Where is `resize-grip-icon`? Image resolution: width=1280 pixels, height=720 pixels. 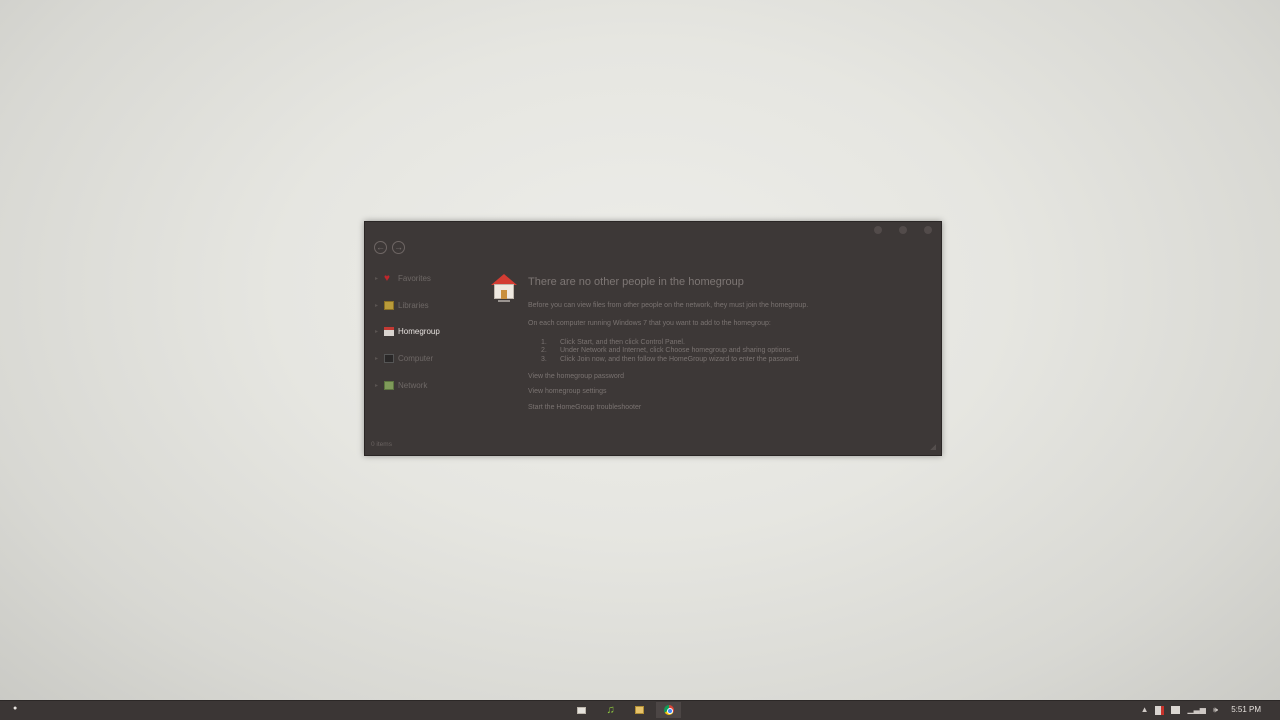
resize-grip-icon is located at coordinates (933, 447).